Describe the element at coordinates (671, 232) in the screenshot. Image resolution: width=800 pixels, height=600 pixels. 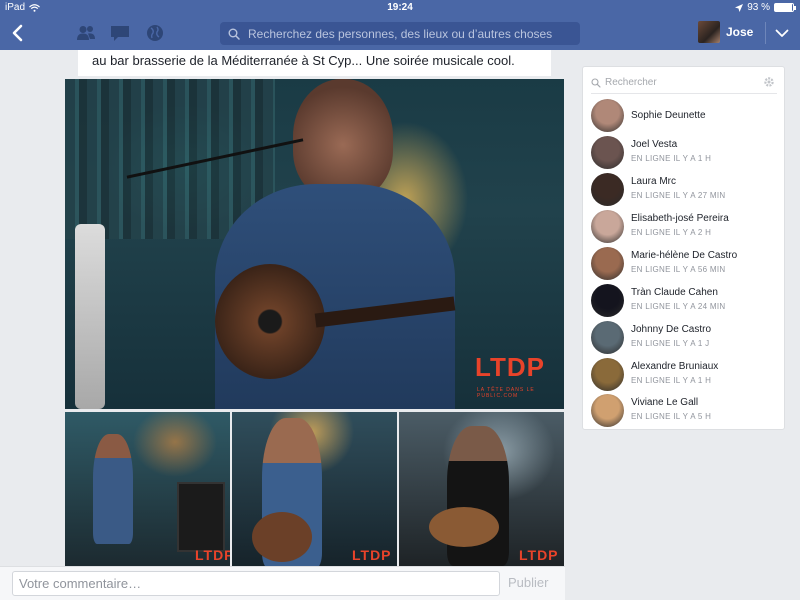
I see `contact-status: EN LIGNE IL Y A 2 H` at that location.